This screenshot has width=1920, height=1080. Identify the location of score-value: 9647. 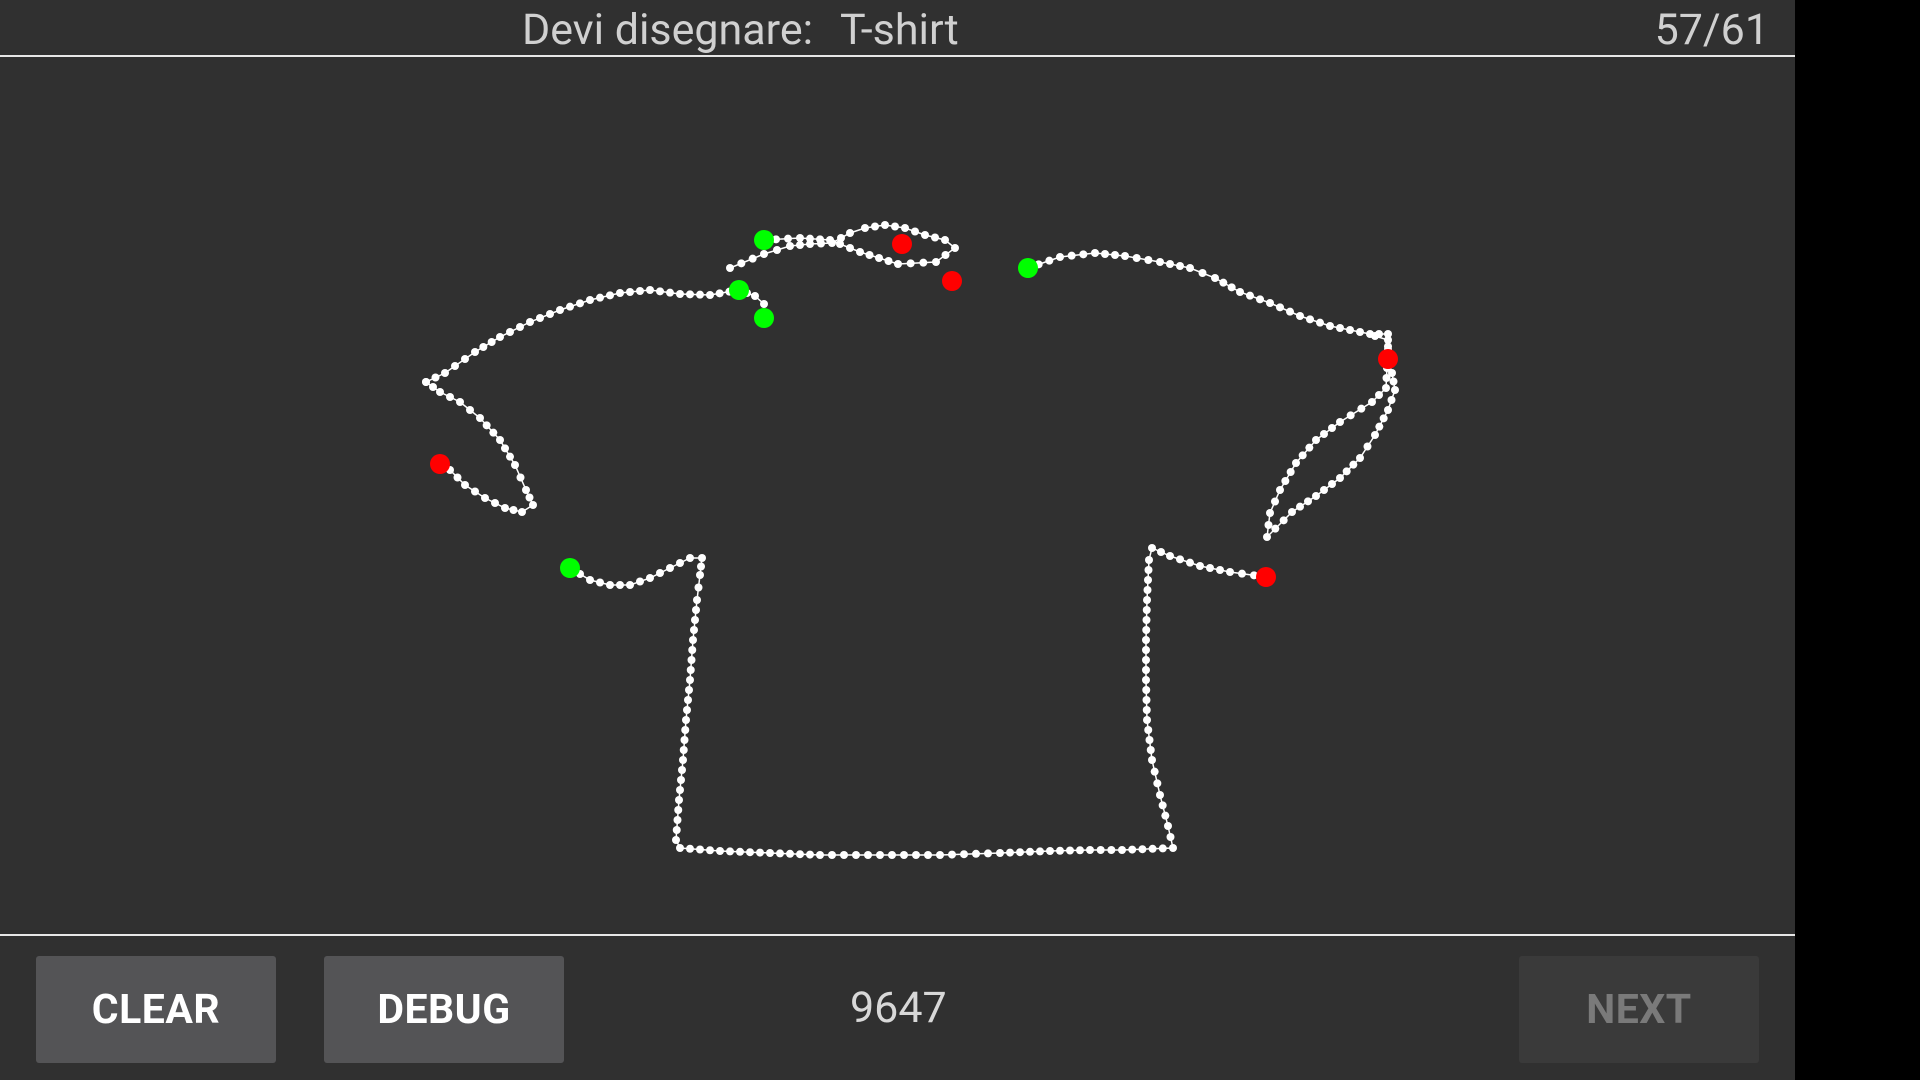
(898, 1008).